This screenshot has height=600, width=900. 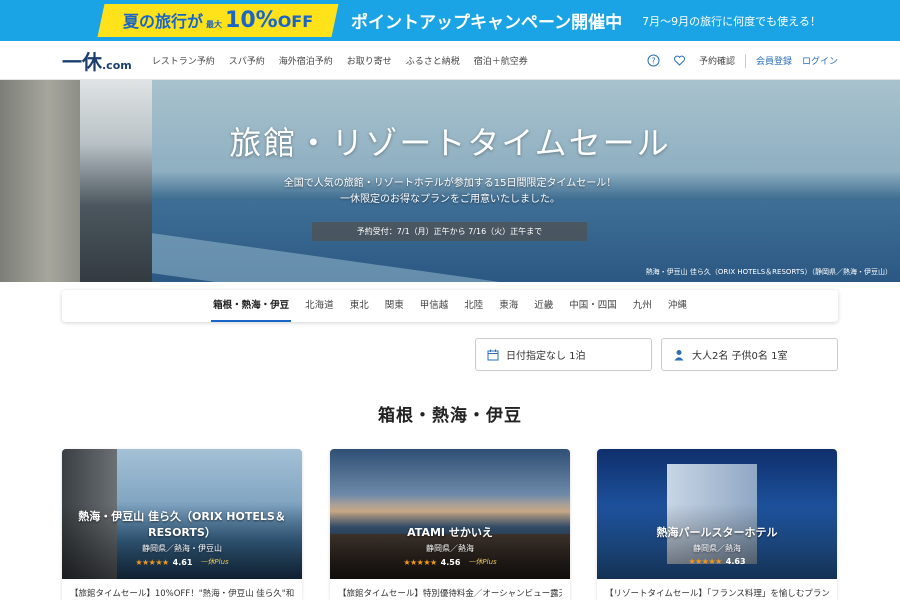 I want to click on logo-suffix: .com, so click(x=117, y=65).